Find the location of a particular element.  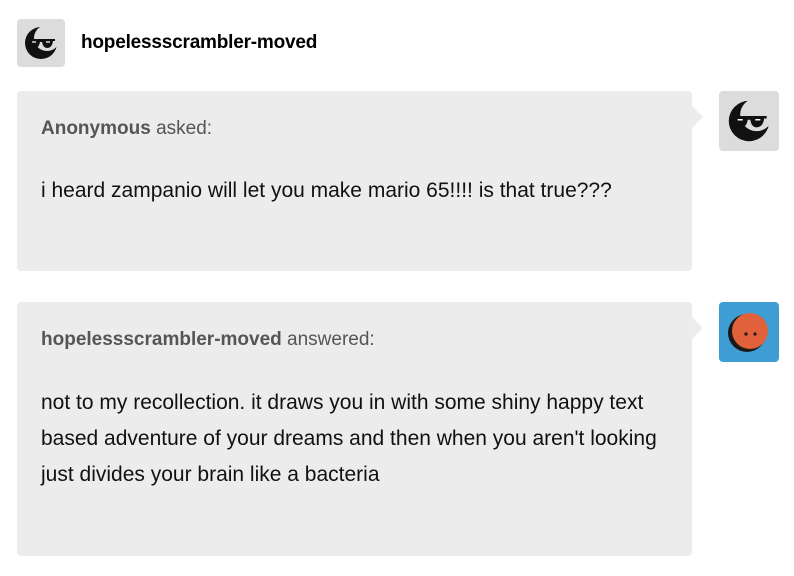

asked-verb: asked: is located at coordinates (184, 128).